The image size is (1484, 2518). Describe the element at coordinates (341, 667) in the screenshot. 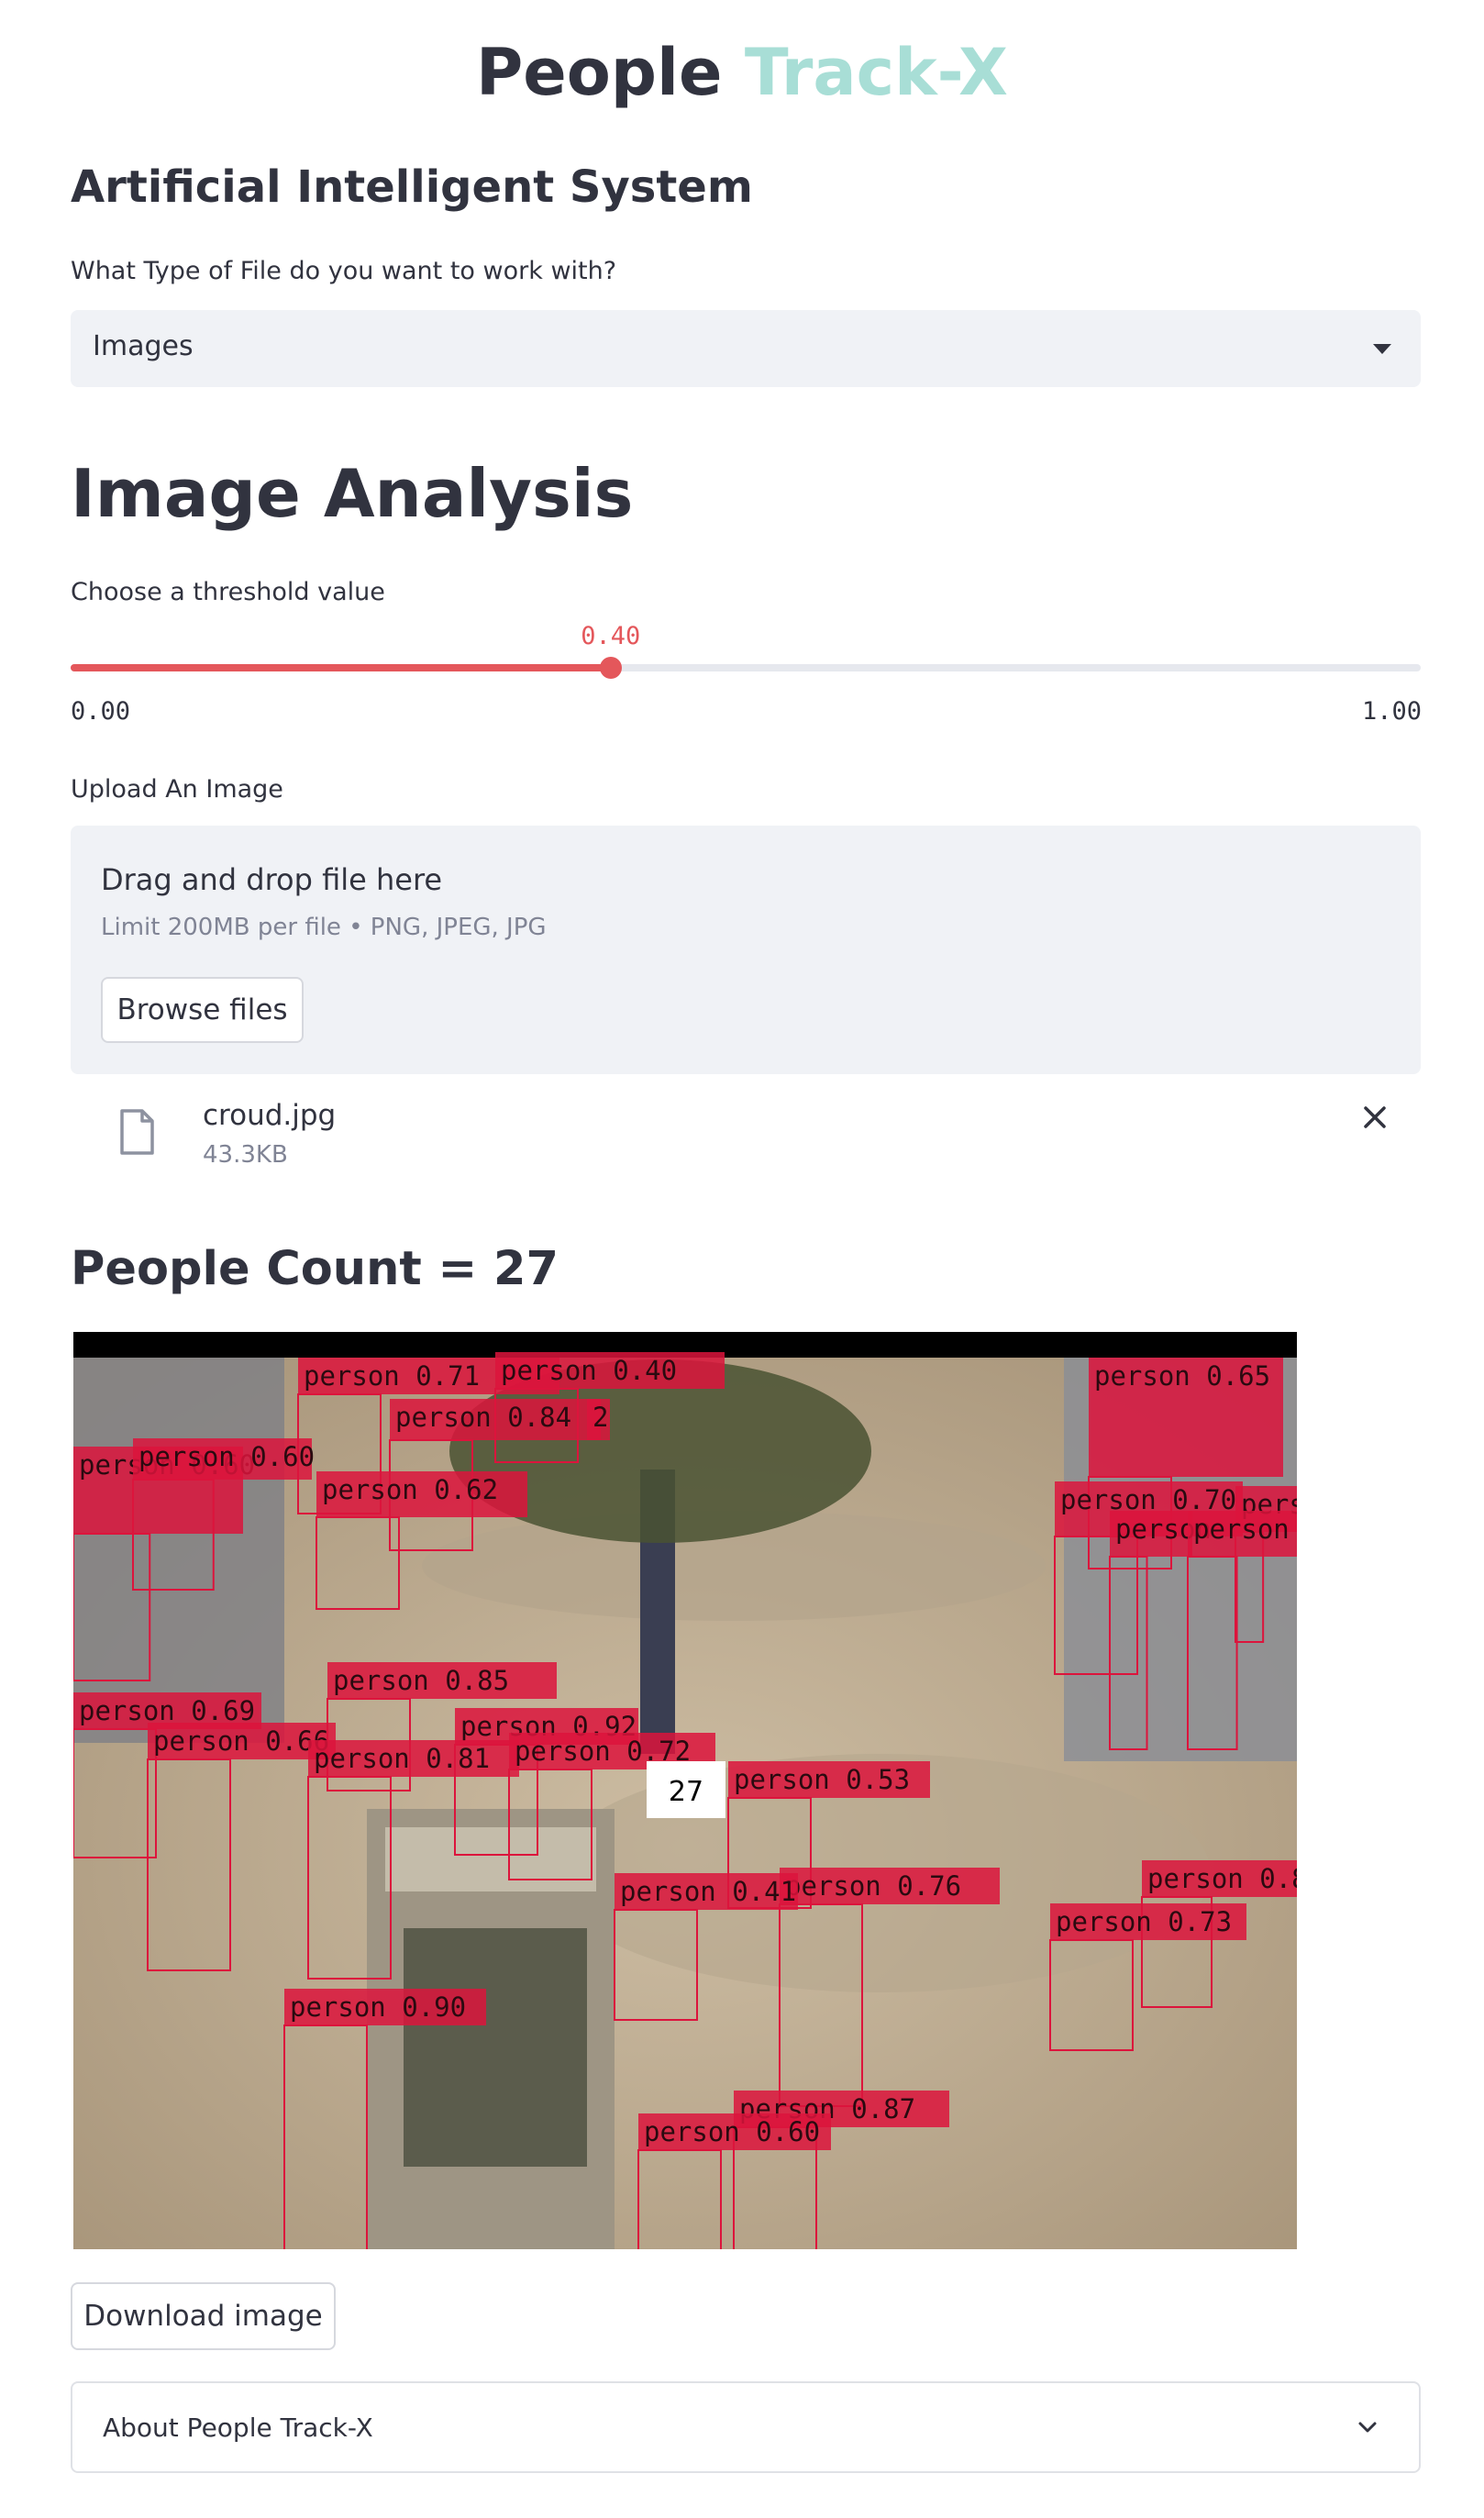

I see `threshold-slider-fill` at that location.